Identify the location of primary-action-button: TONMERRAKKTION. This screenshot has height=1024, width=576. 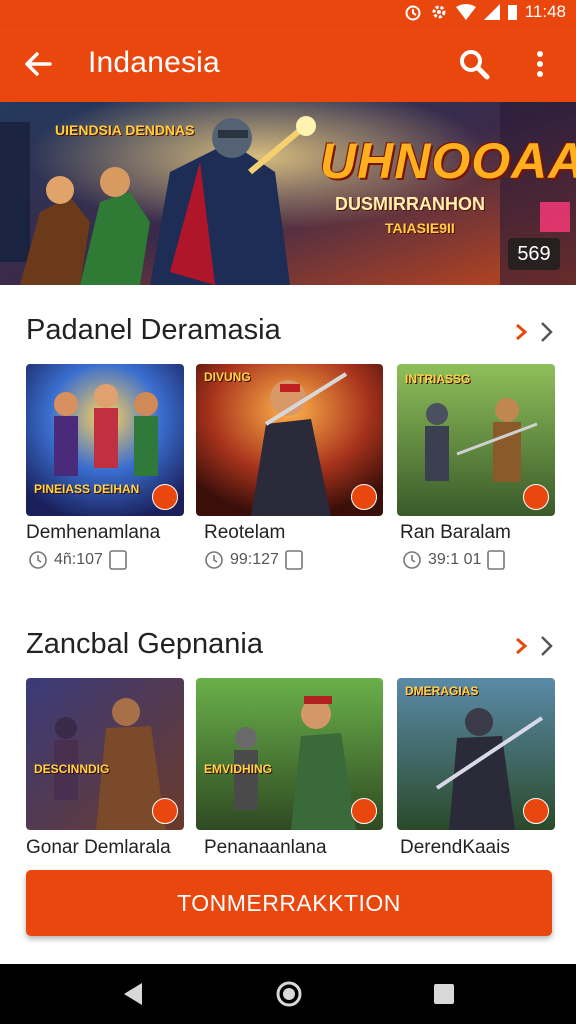
(289, 903).